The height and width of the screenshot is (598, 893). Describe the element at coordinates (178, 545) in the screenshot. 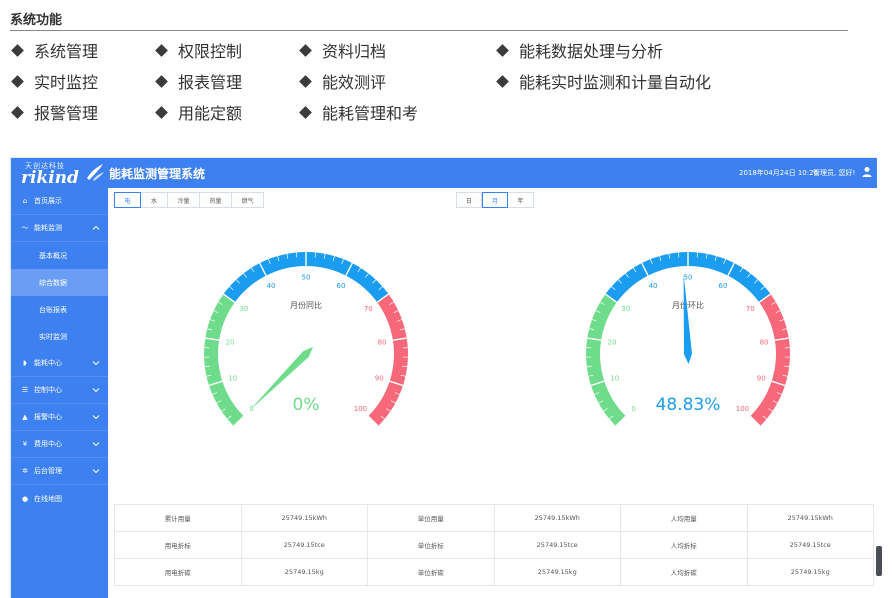

I see `stat-label: 用电折标` at that location.